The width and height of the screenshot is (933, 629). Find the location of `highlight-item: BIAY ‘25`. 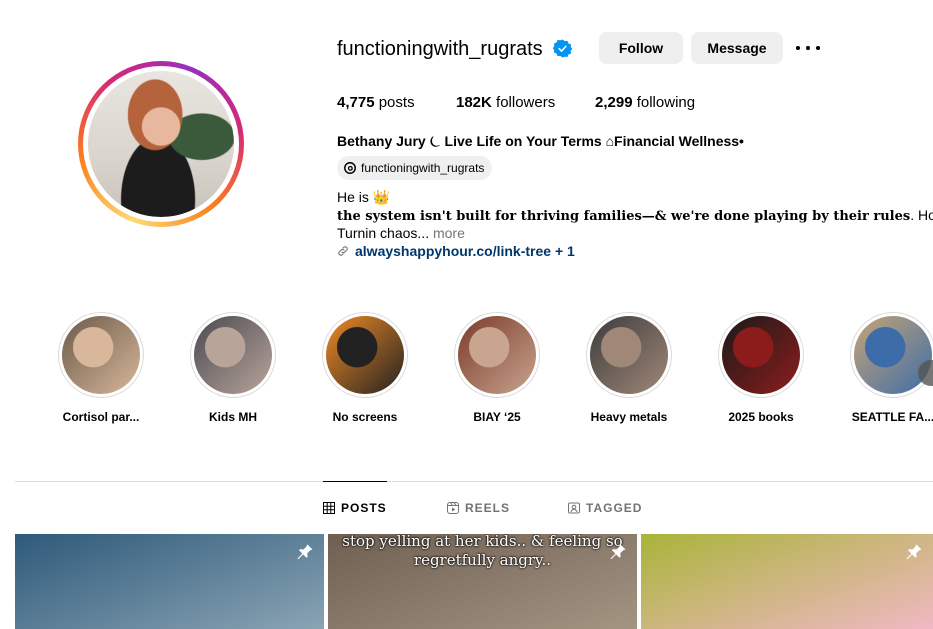

highlight-item: BIAY ‘25 is located at coordinates (497, 368).